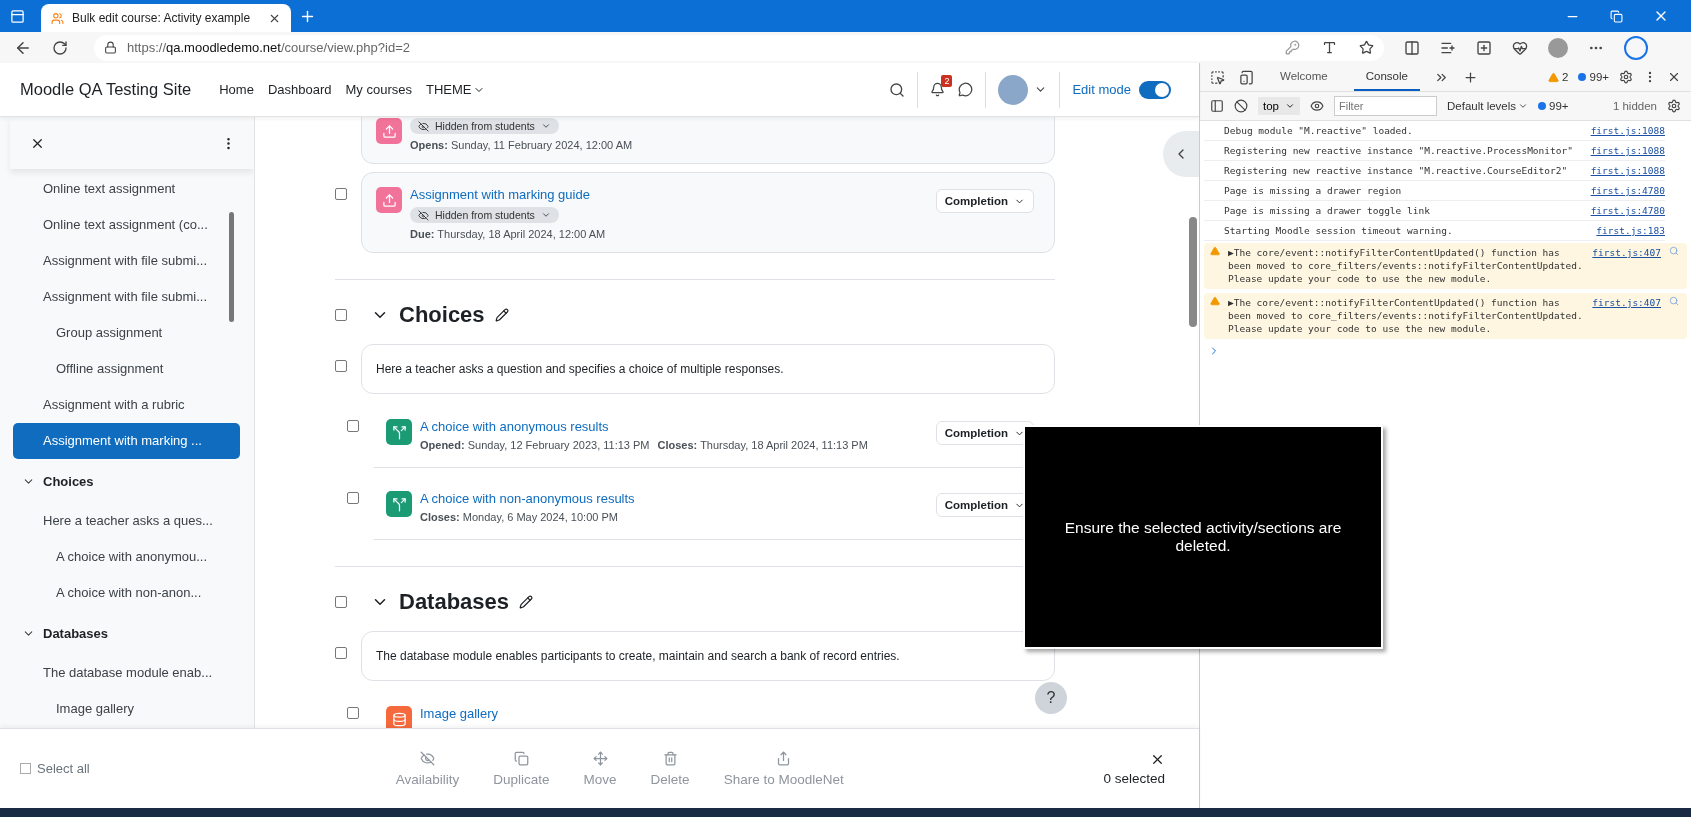 The width and height of the screenshot is (1691, 817). What do you see at coordinates (126, 709) in the screenshot?
I see `drawer-item: Image gallery` at bounding box center [126, 709].